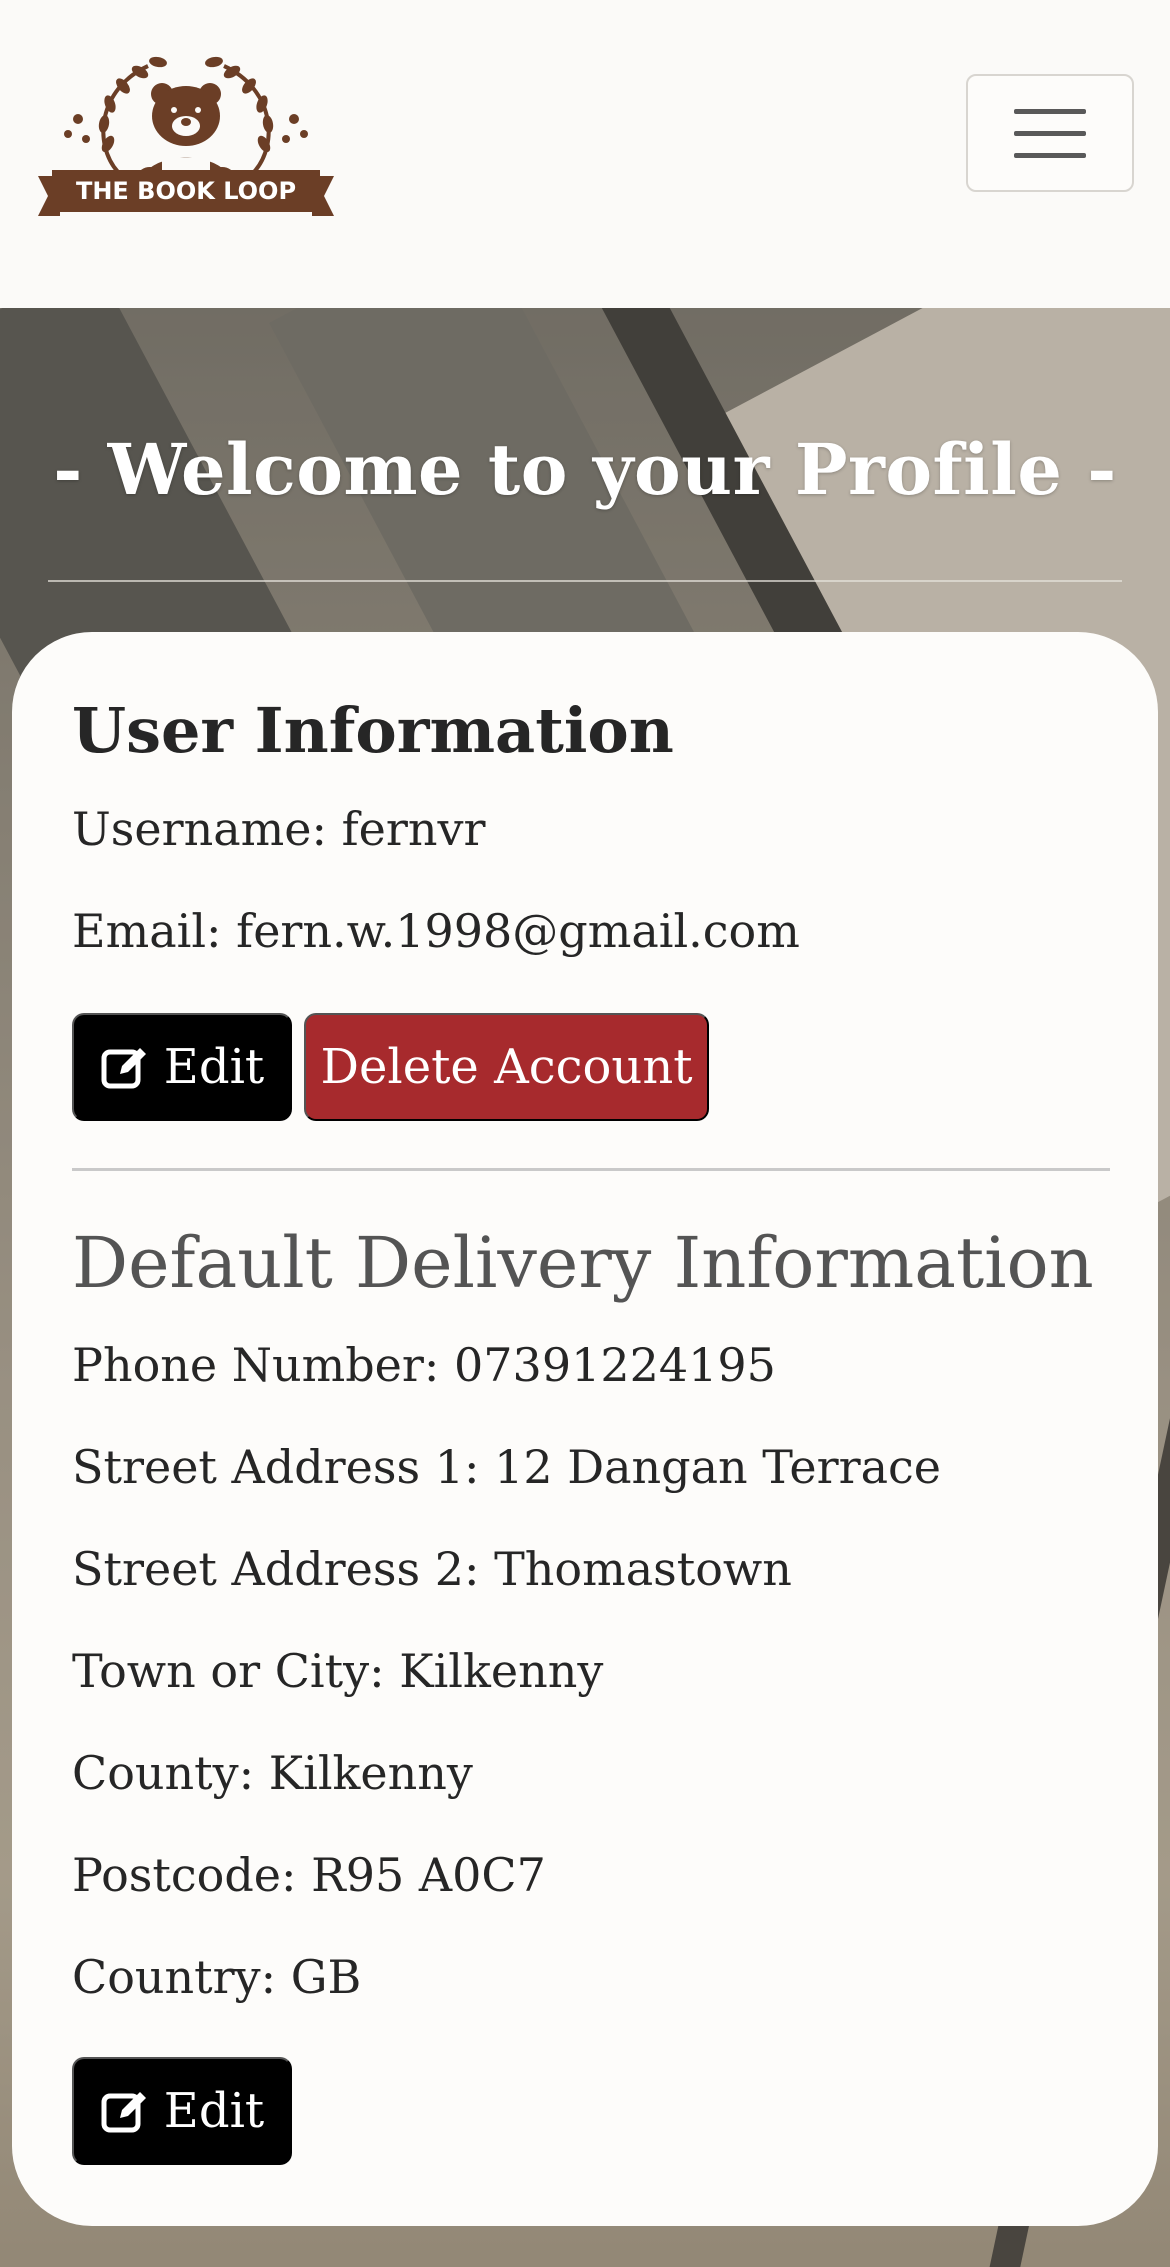  I want to click on email-text: Email: fern.w.1998@gmail.com, so click(436, 931).